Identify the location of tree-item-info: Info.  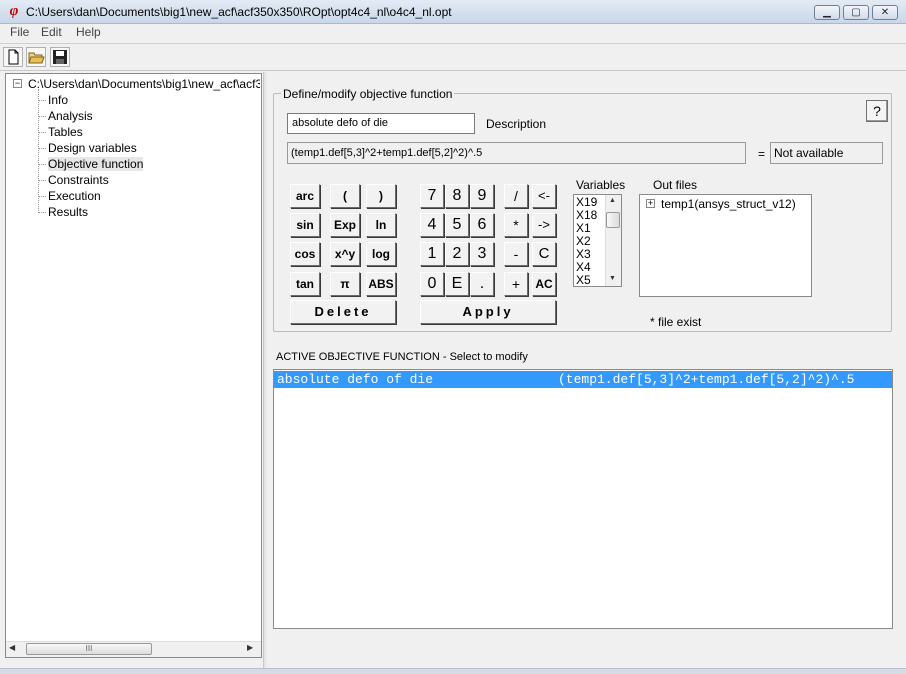
(58, 100).